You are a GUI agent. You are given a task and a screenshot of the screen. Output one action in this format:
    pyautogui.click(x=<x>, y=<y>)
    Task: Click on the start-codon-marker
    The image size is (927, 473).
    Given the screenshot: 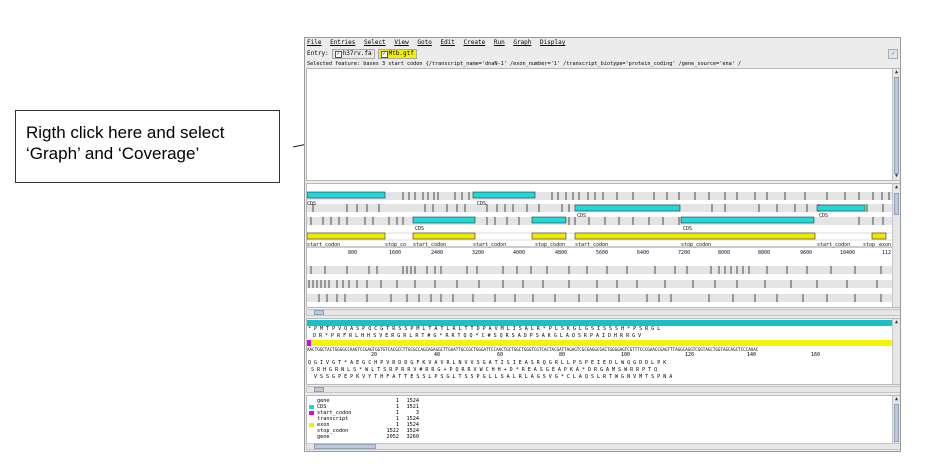 What is the action you would take?
    pyautogui.click(x=309, y=343)
    